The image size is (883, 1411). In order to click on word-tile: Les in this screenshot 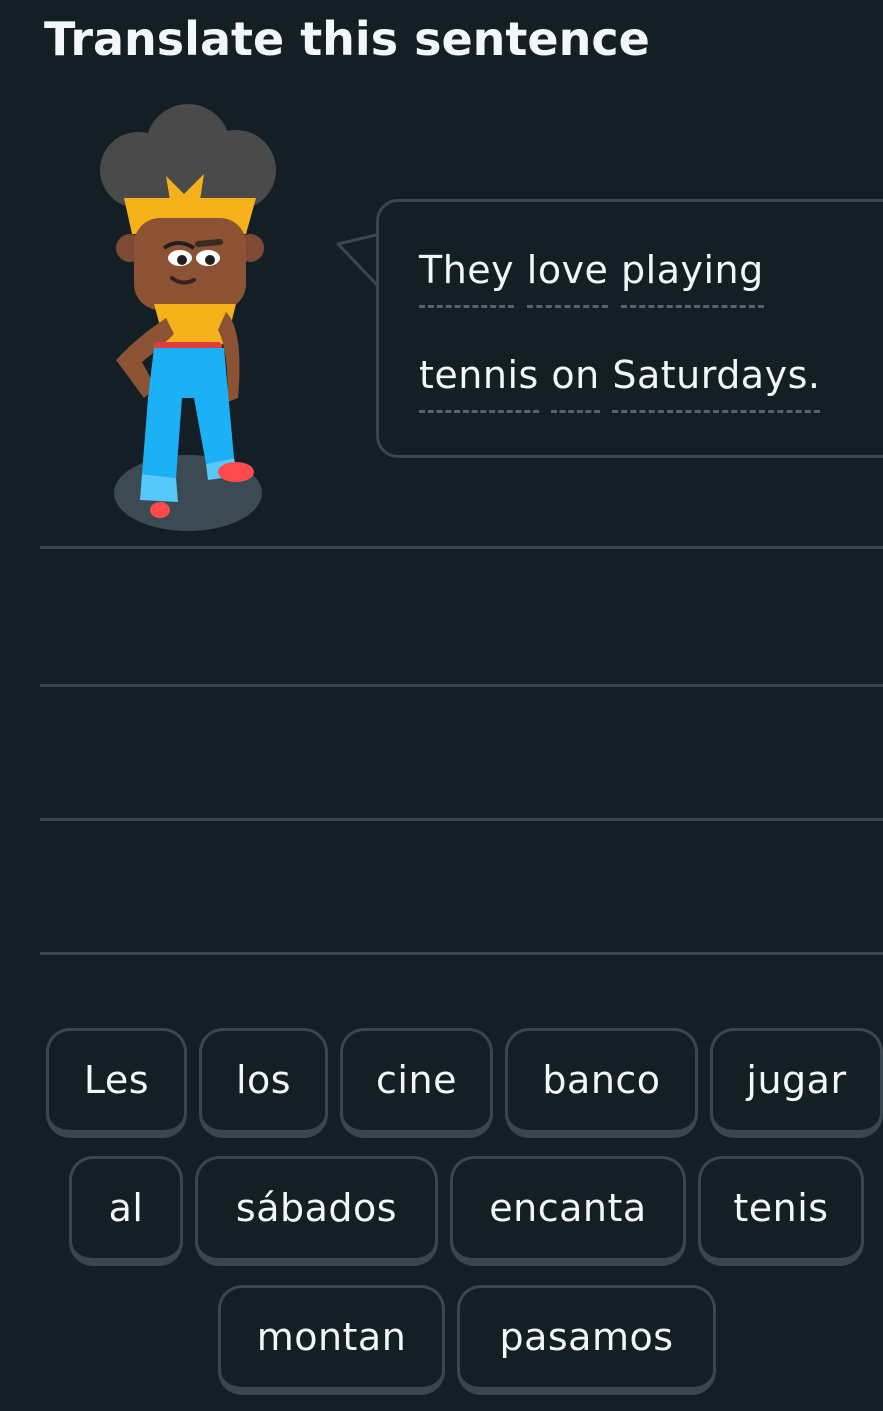, I will do `click(116, 1083)`.